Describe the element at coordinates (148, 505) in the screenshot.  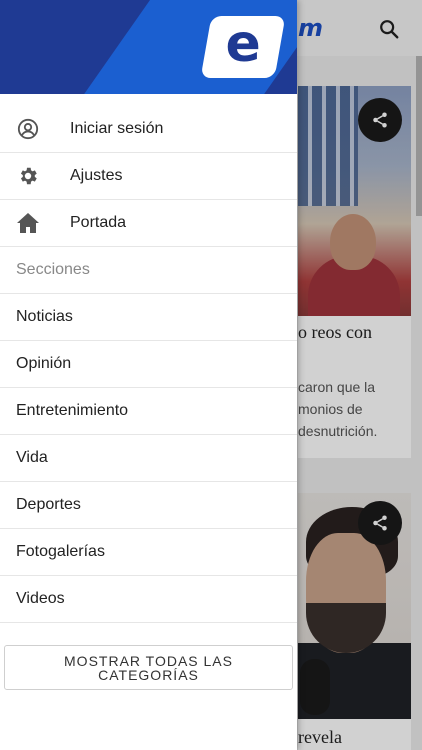
I see `section-item-deportes: Deportes` at that location.